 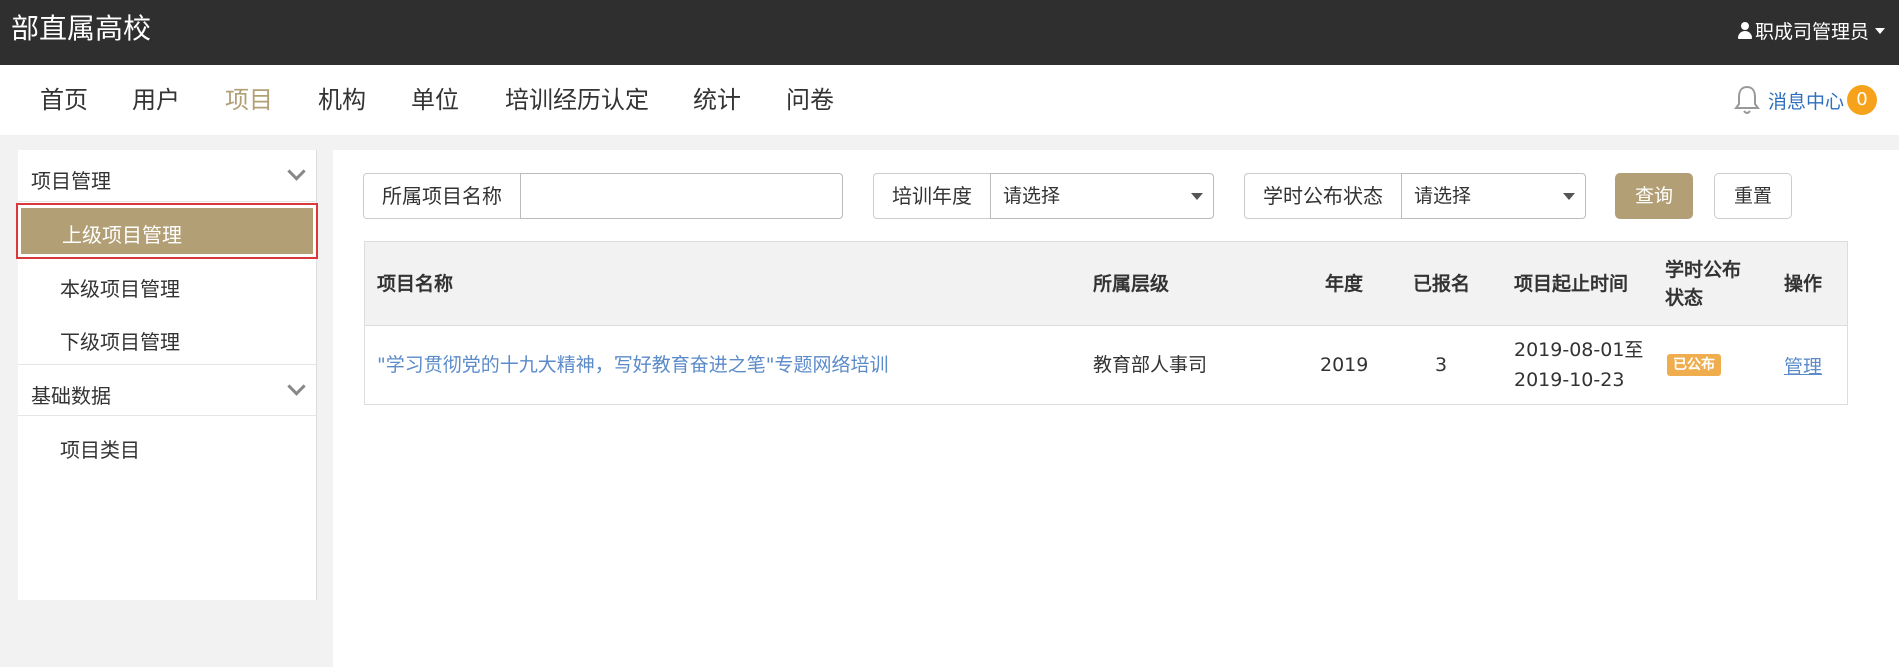 What do you see at coordinates (71, 181) in the screenshot?
I see `sidebar-group-label: 项目管理` at bounding box center [71, 181].